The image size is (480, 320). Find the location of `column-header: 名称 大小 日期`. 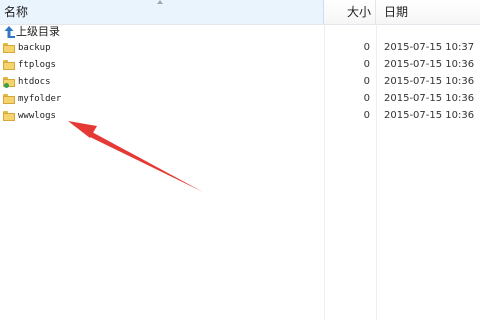

column-header: 名称 大小 日期 is located at coordinates (240, 12).